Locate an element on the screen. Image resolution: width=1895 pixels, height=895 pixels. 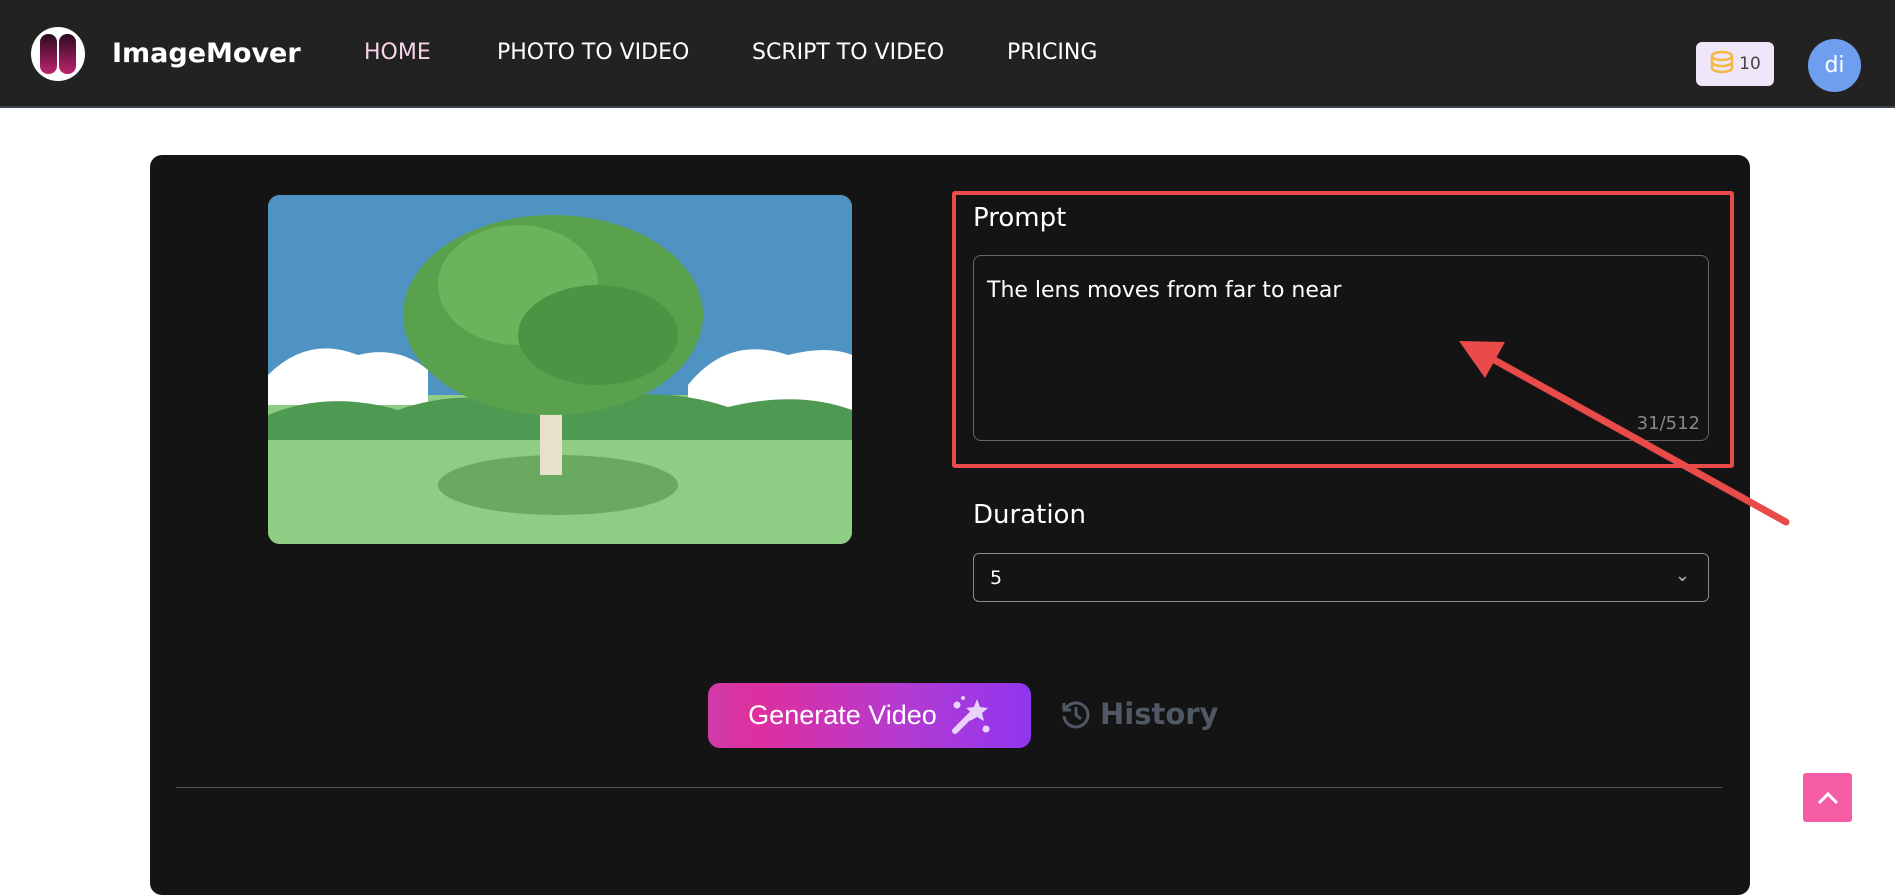
history-button: History is located at coordinates (1139, 714).